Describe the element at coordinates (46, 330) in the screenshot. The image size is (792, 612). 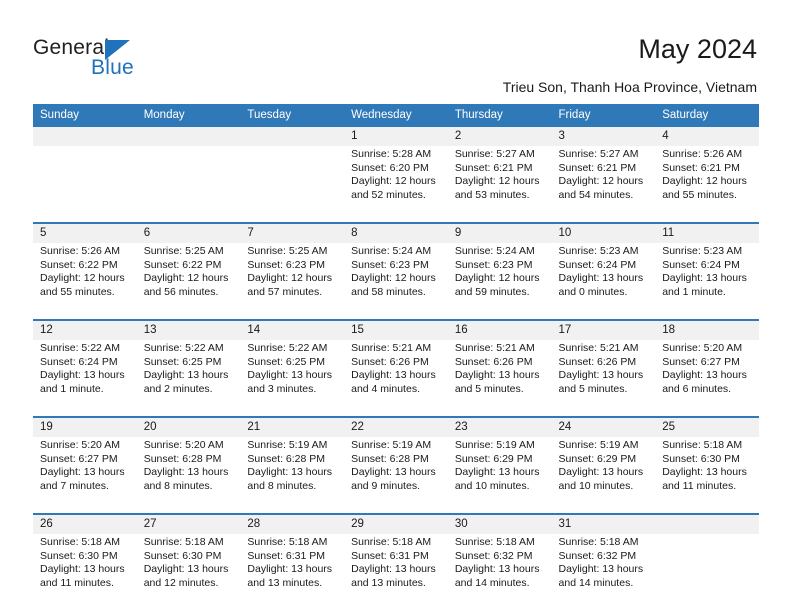
I see `day-number: 12` at that location.